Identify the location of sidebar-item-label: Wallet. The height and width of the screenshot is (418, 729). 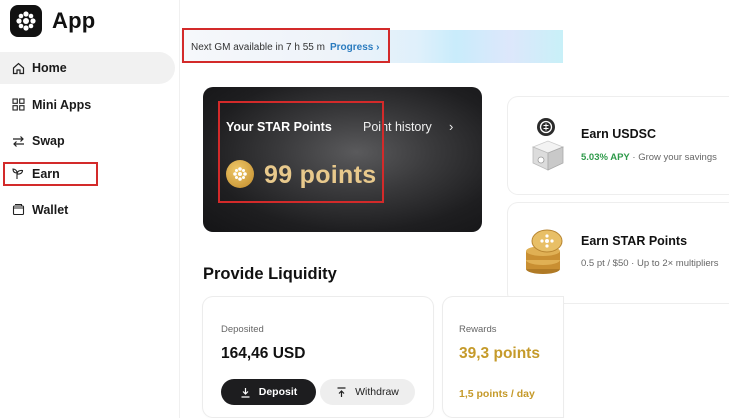
(50, 209).